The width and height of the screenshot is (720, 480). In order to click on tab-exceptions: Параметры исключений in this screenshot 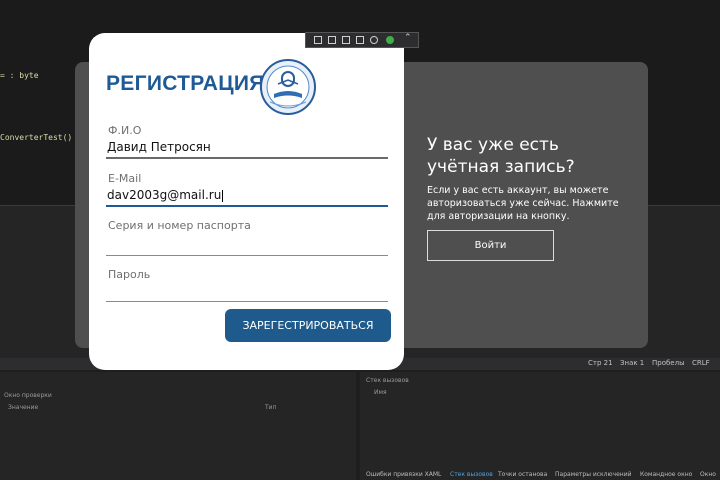, I will do `click(593, 474)`.